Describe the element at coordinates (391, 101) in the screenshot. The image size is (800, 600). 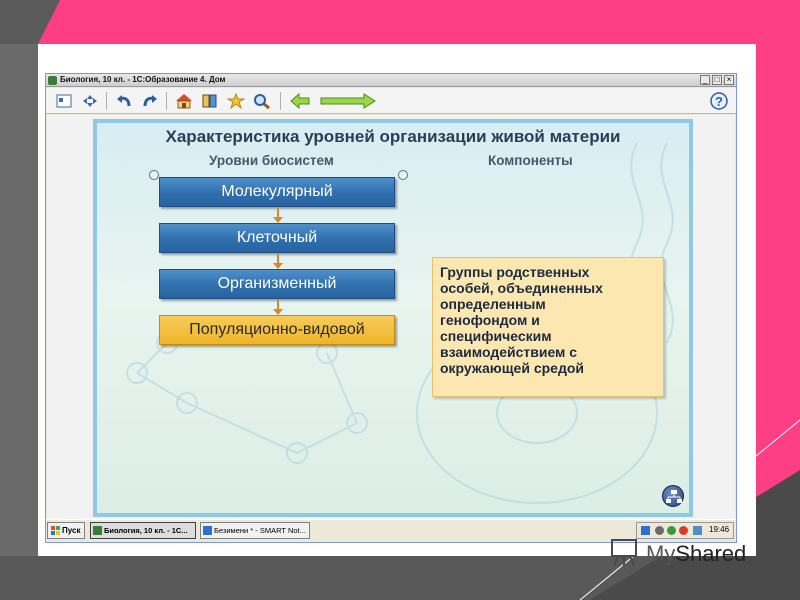
I see `toolbar: ?` at that location.